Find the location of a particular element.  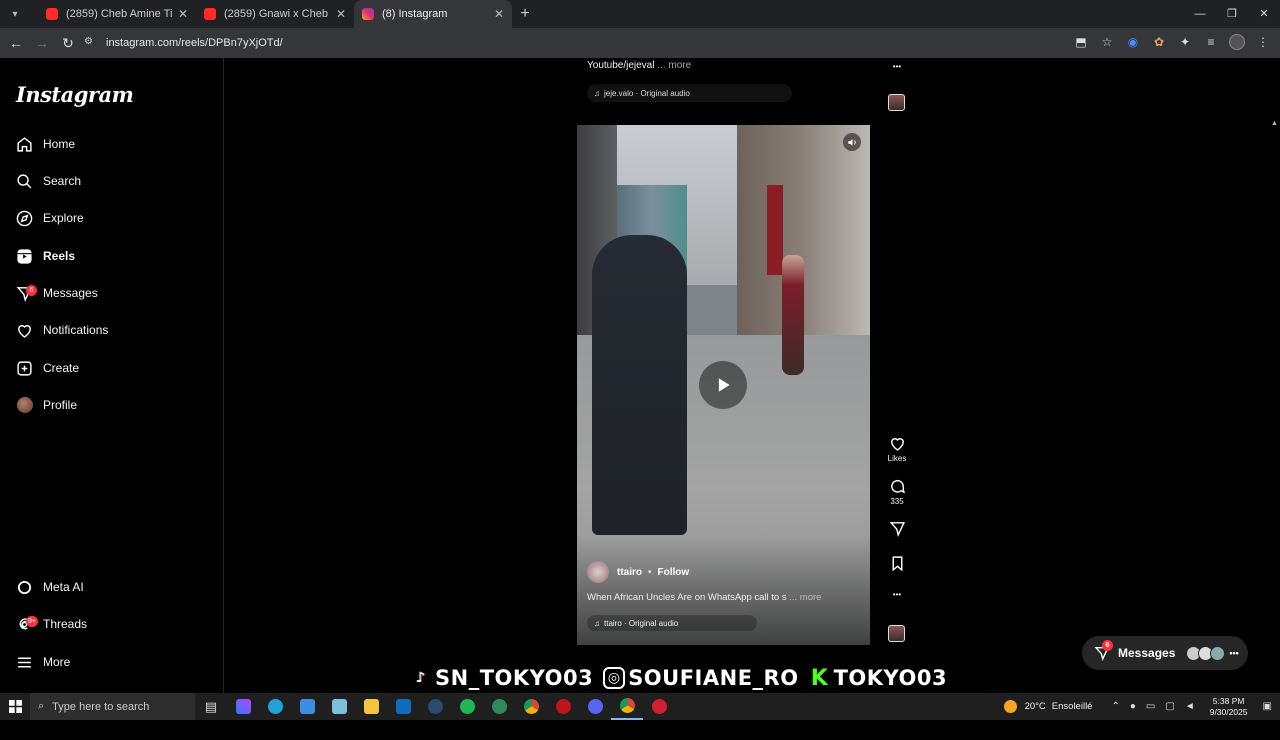

play-icon is located at coordinates (723, 385).